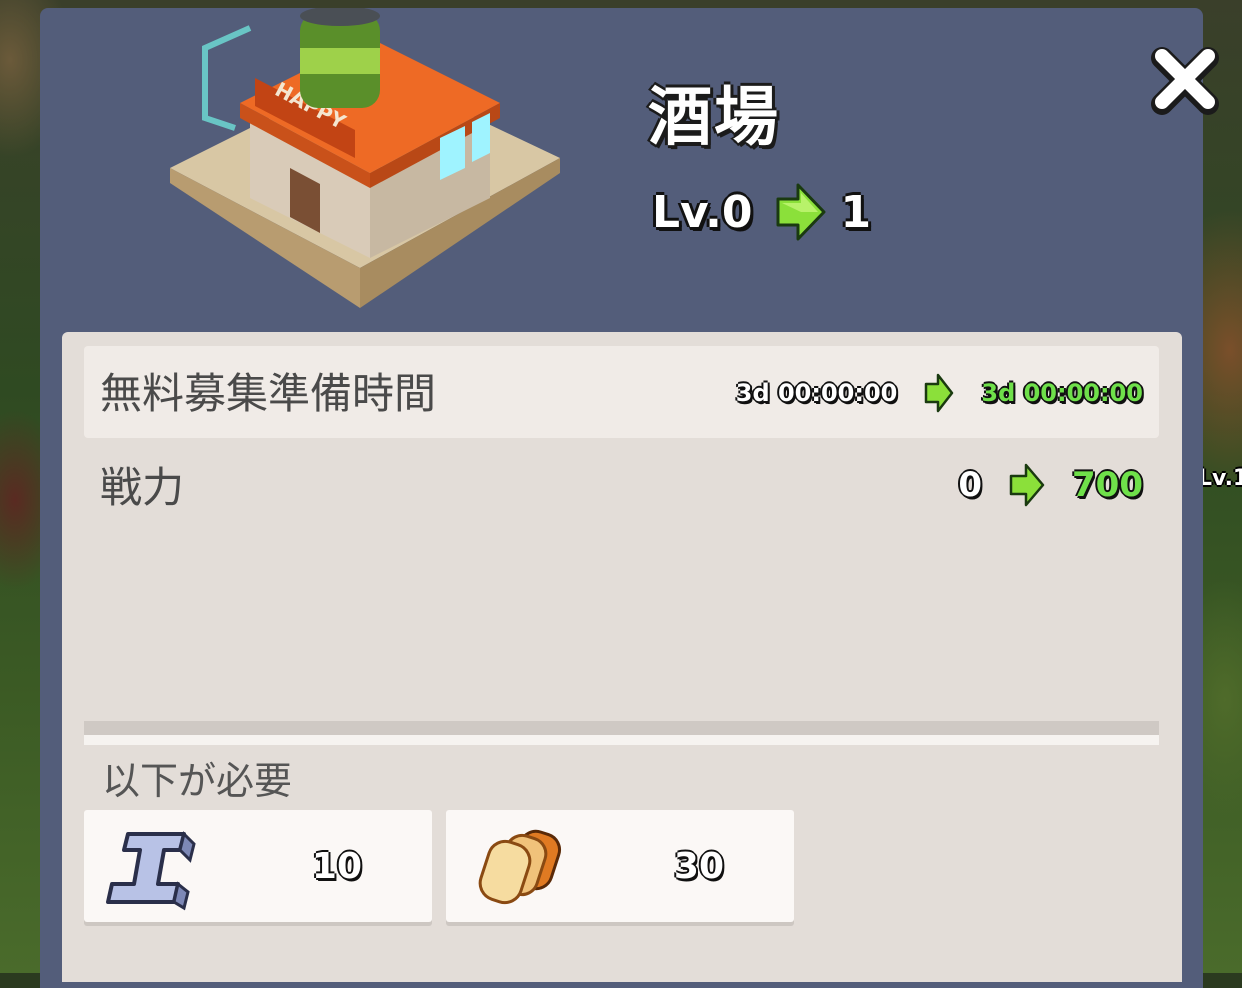 The width and height of the screenshot is (1242, 988). Describe the element at coordinates (698, 866) in the screenshot. I see `resource-amount: 30` at that location.